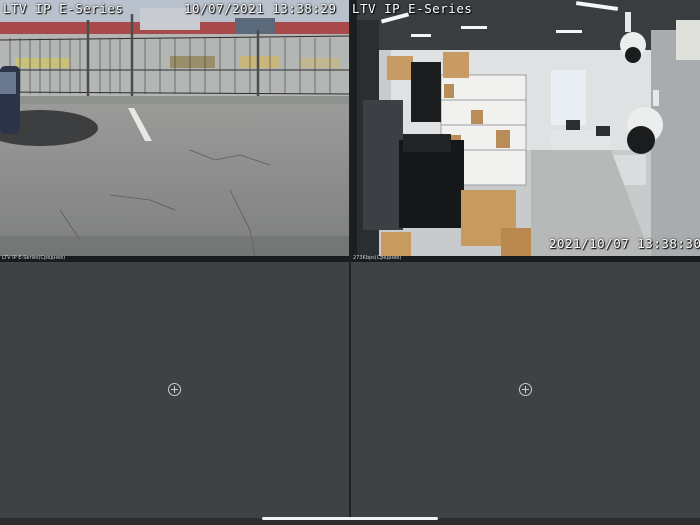 This screenshot has height=525, width=700. Describe the element at coordinates (350, 259) in the screenshot. I see `grid-divider` at that location.